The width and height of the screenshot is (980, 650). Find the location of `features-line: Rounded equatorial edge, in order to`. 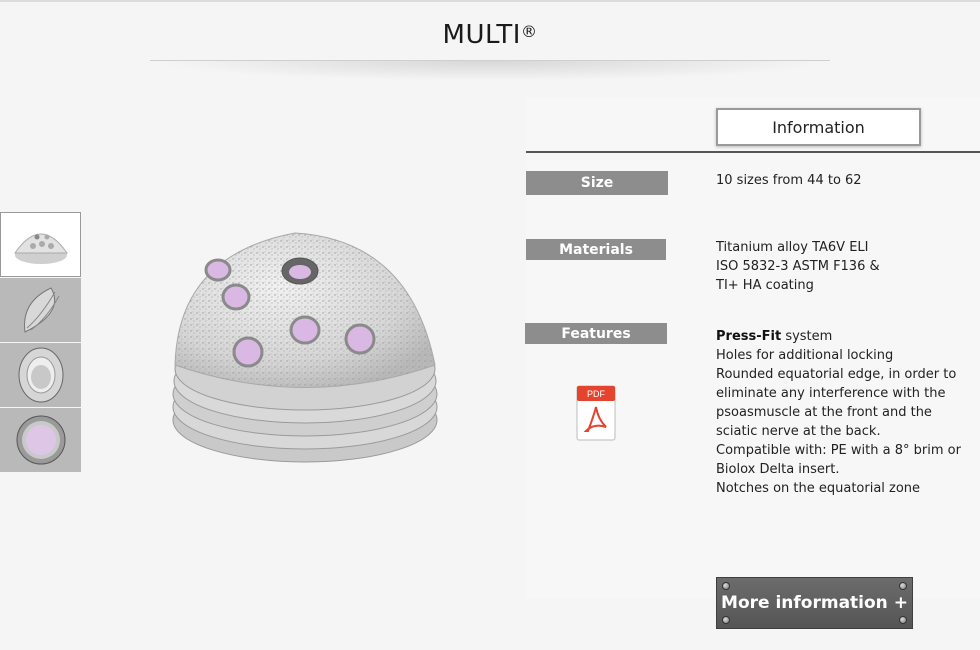

features-line: Rounded equatorial edge, in order to is located at coordinates (836, 374).